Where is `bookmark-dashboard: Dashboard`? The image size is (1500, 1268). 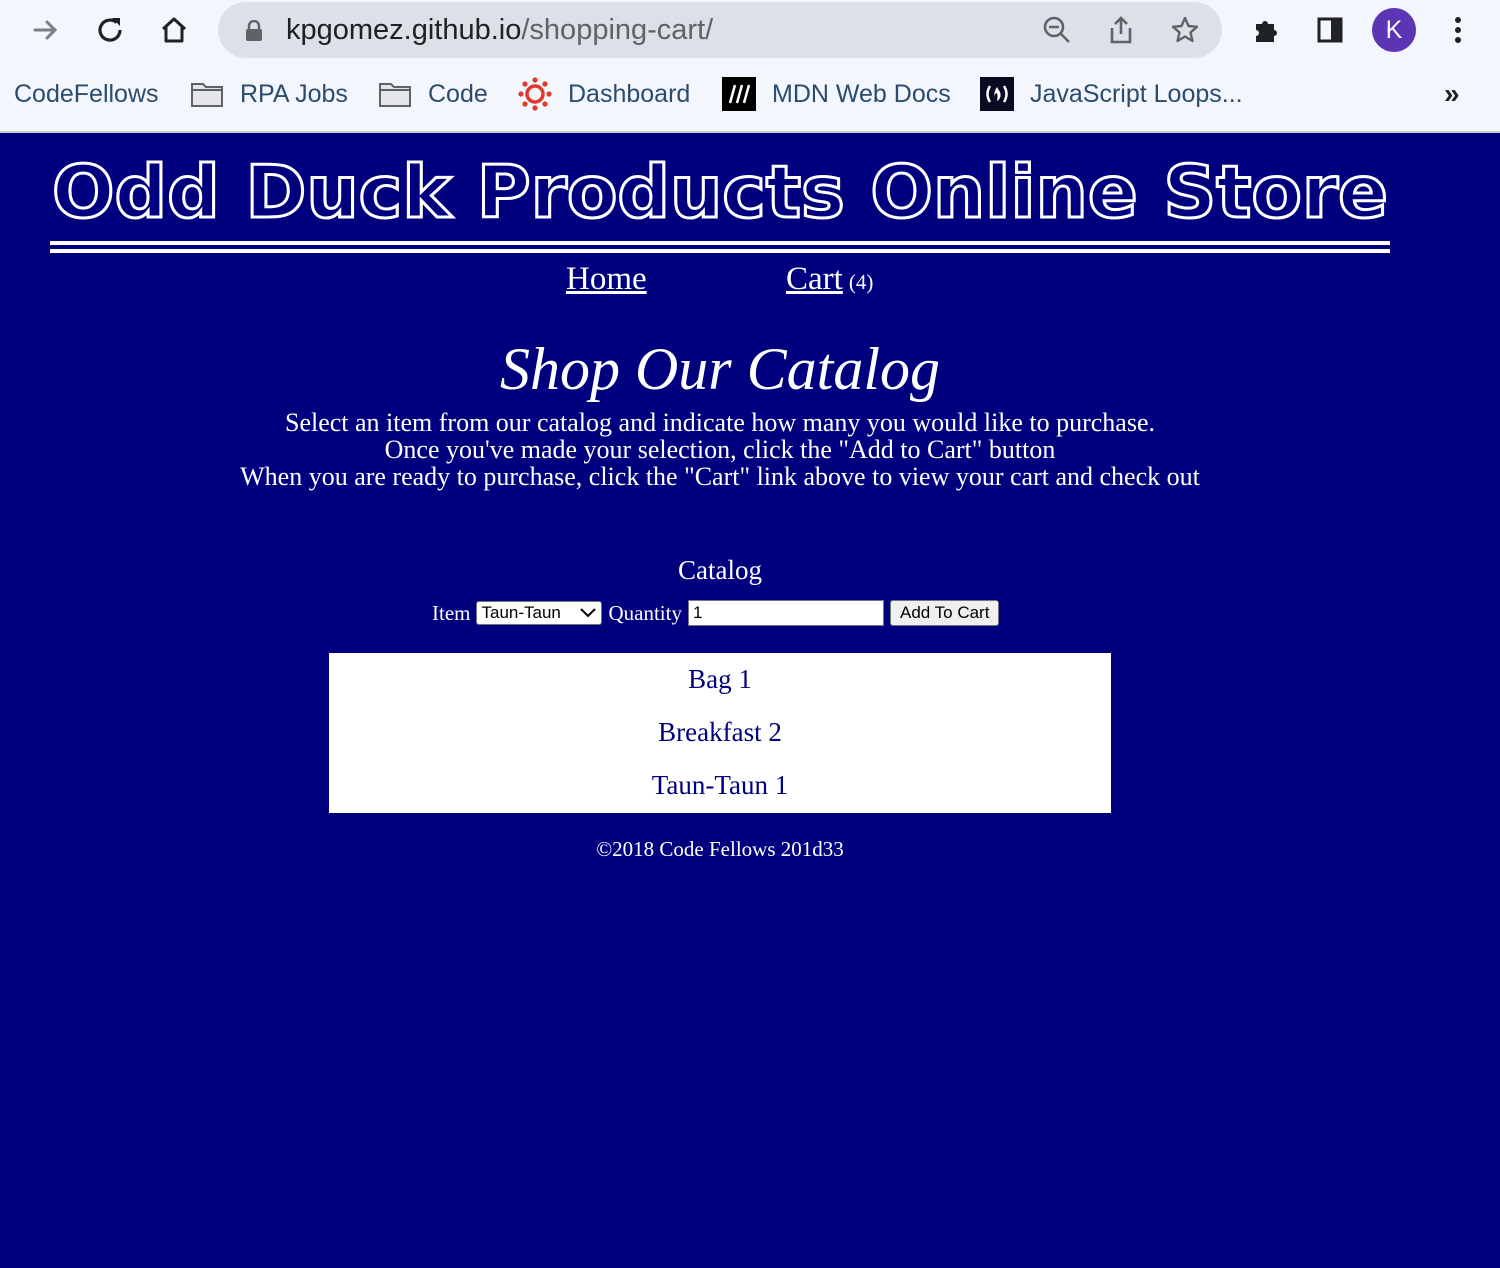 bookmark-dashboard: Dashboard is located at coordinates (604, 94).